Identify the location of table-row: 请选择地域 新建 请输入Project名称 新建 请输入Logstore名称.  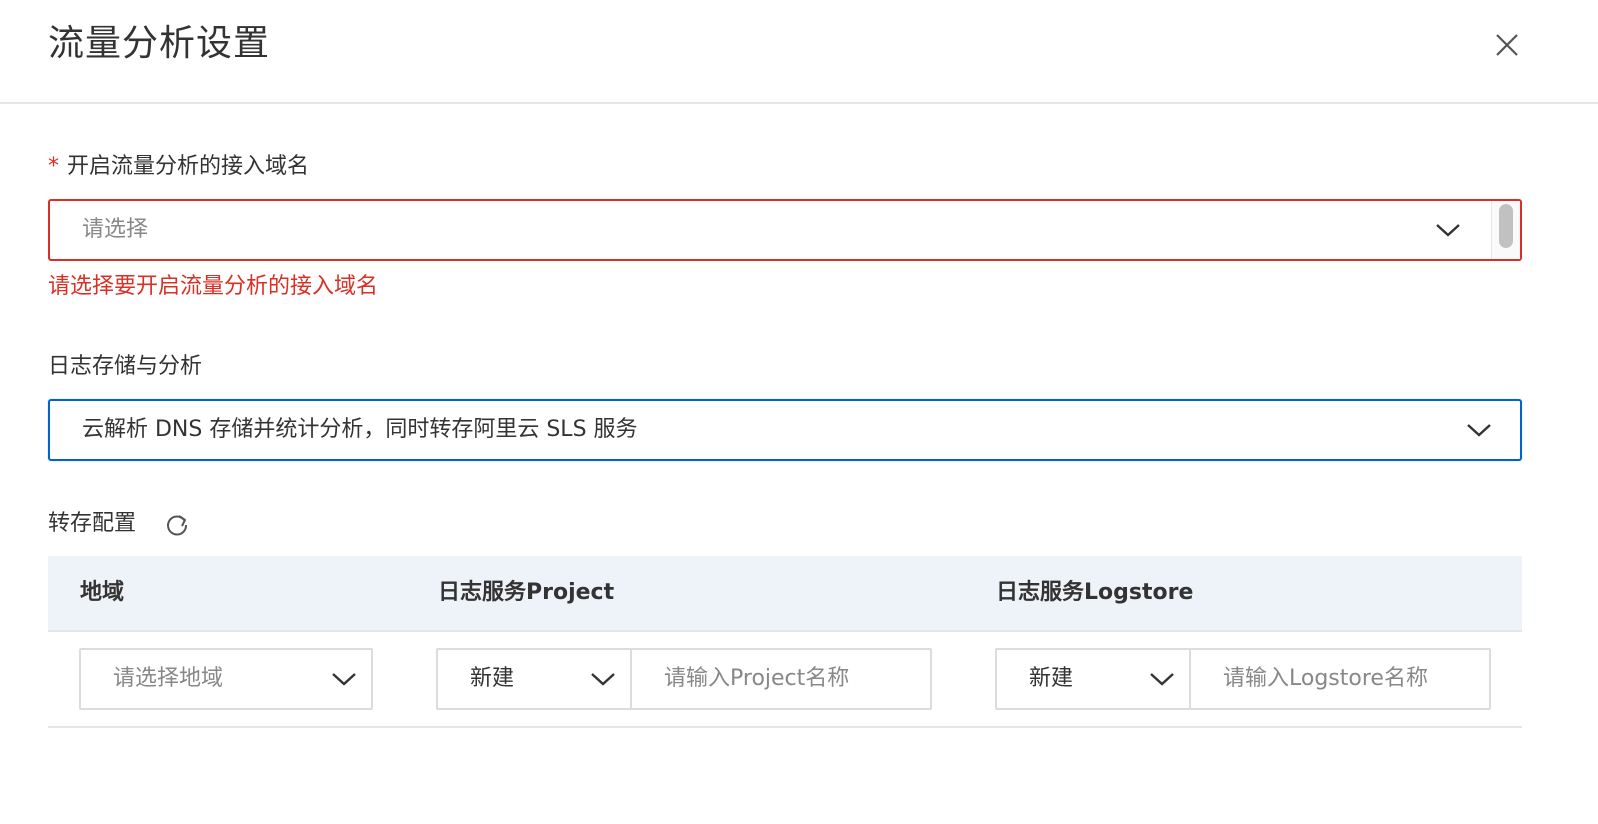
(785, 680).